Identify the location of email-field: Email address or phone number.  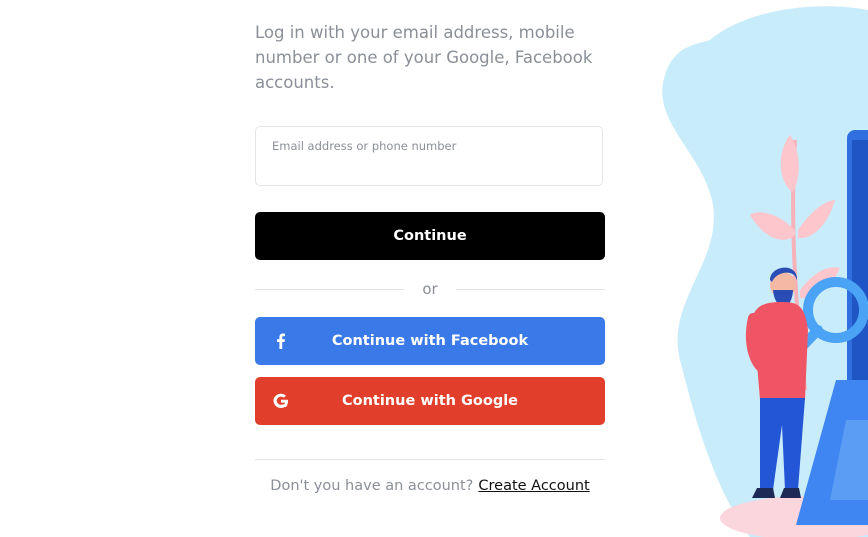
(429, 156).